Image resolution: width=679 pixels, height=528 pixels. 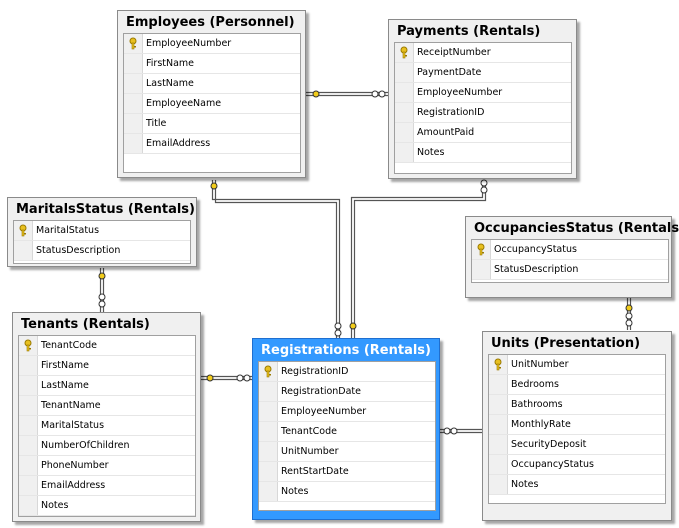 What do you see at coordinates (566, 343) in the screenshot?
I see `table-title: Units (Presentation)` at bounding box center [566, 343].